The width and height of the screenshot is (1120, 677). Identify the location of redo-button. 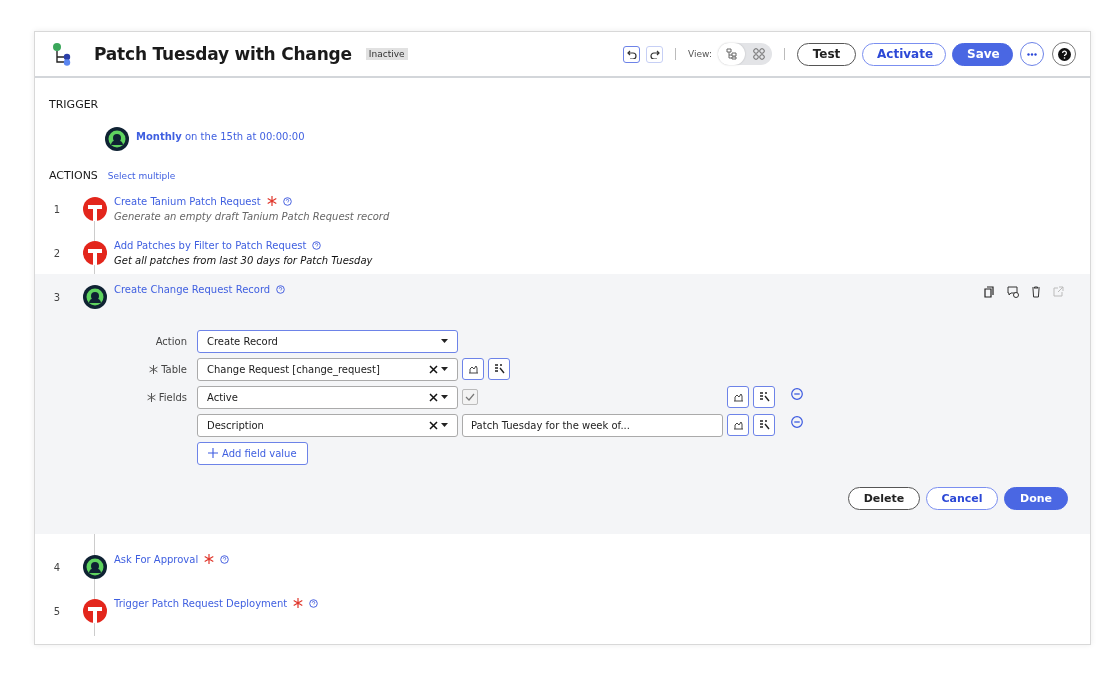
(655, 54).